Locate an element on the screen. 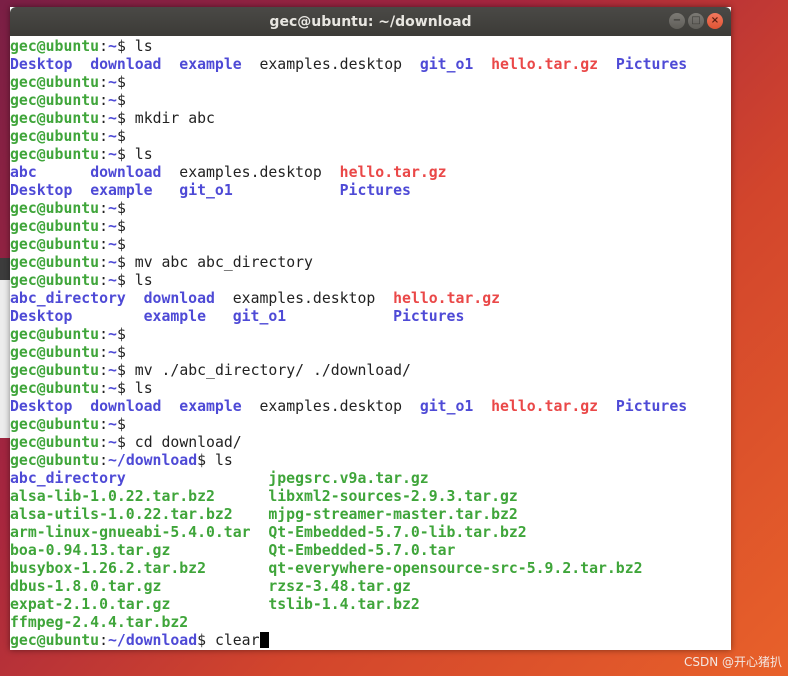 The width and height of the screenshot is (788, 676). terminal-line: boa-0.94.13.tar.gz Qt-Embedded-5.7.0.tar is located at coordinates (370, 551).